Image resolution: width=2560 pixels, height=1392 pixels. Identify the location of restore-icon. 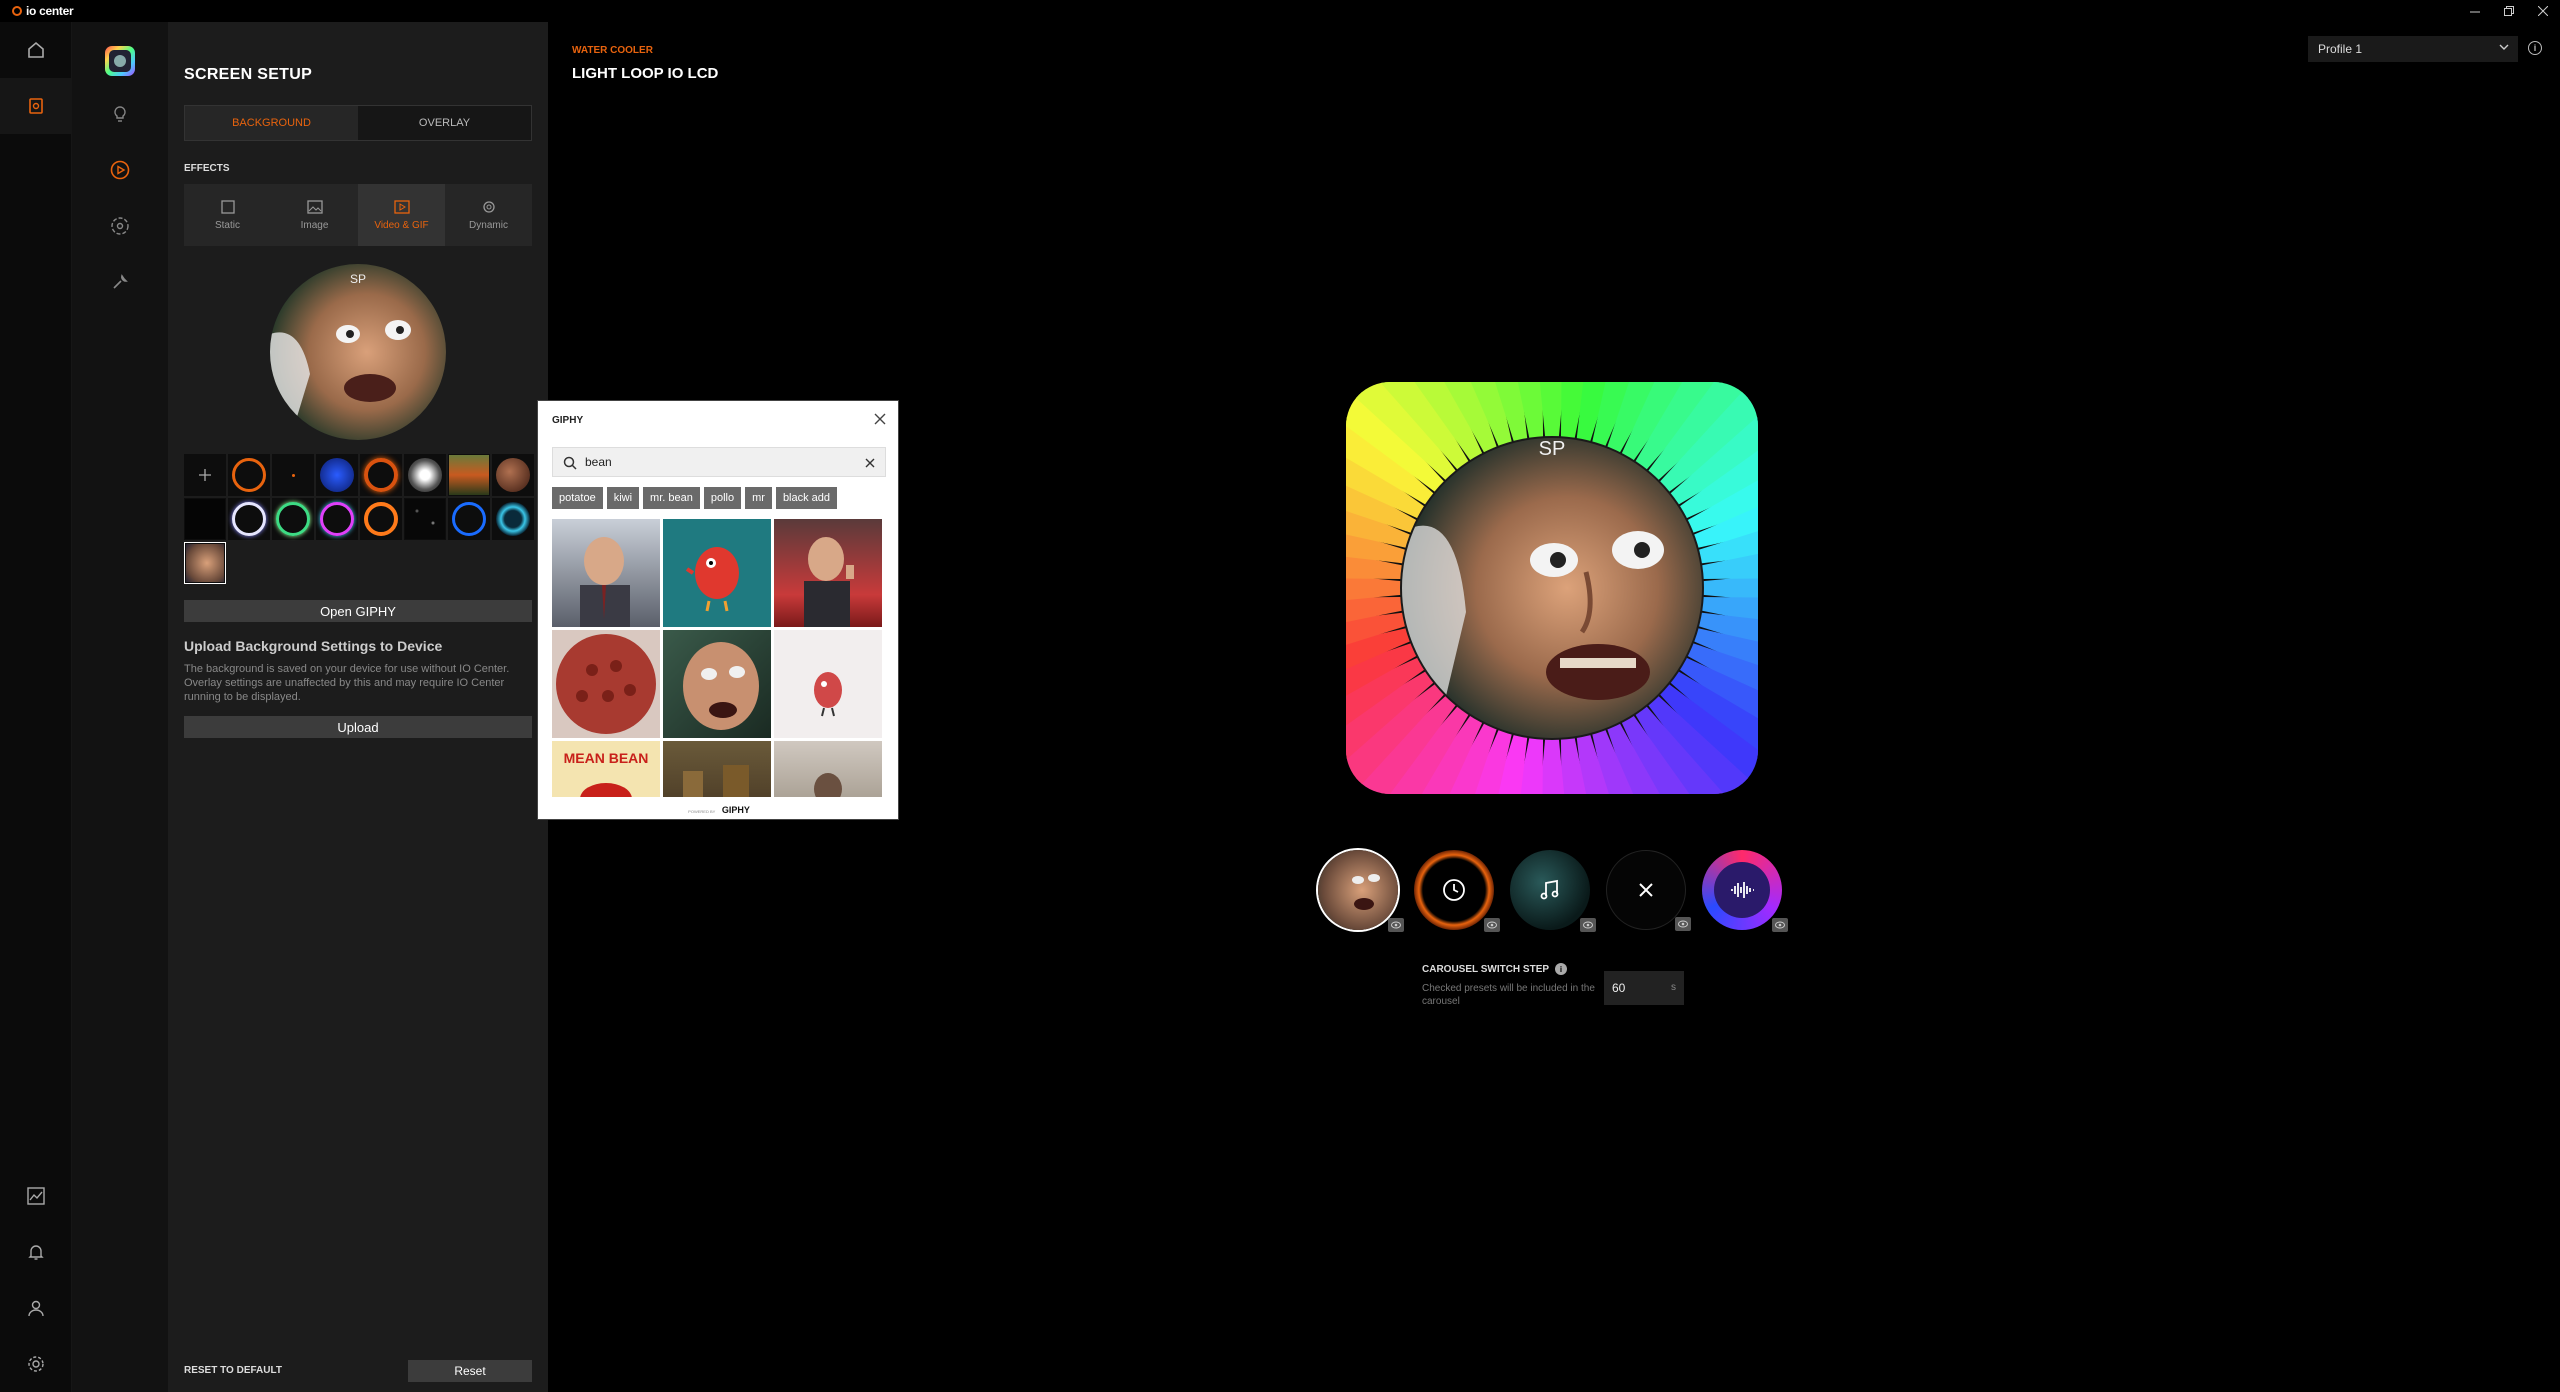
(2509, 11).